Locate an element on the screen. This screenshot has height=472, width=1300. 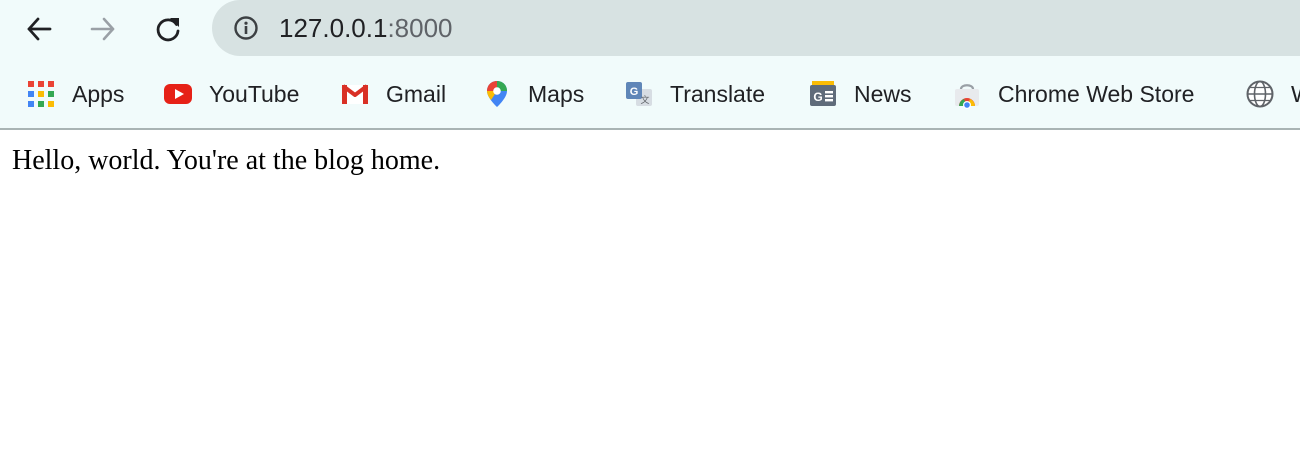
browser-toolbar: 127.0.0.1:8000 is located at coordinates (650, 30).